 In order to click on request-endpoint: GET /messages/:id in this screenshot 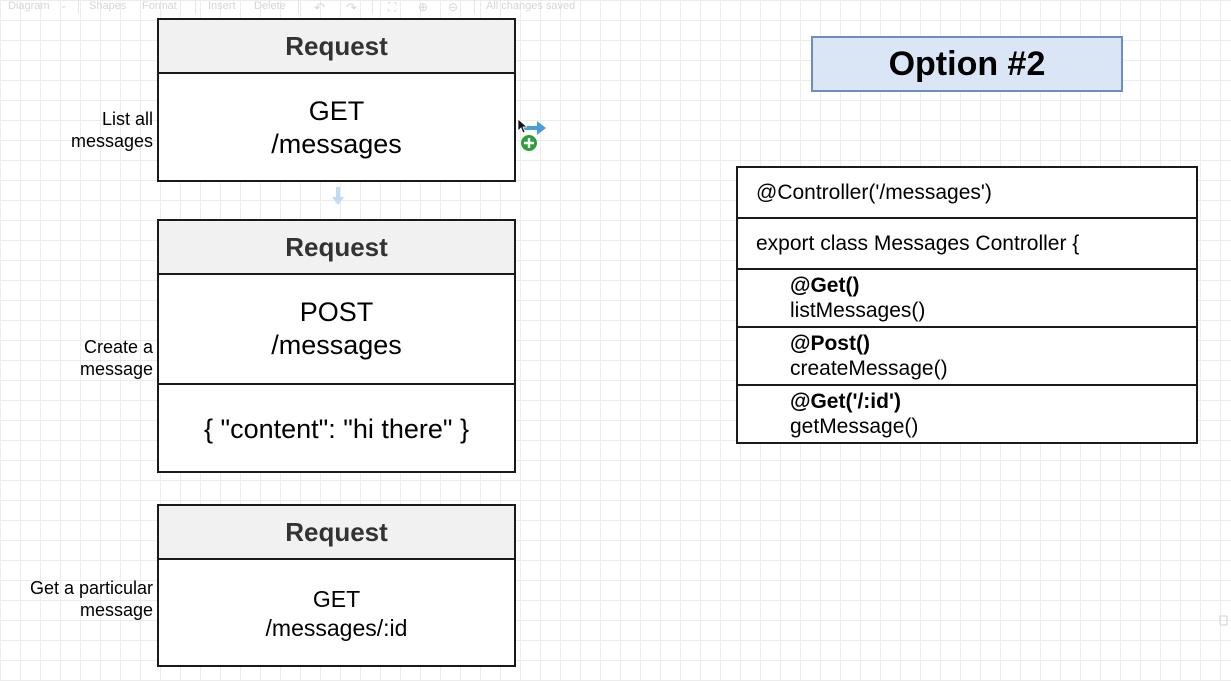, I will do `click(336, 613)`.